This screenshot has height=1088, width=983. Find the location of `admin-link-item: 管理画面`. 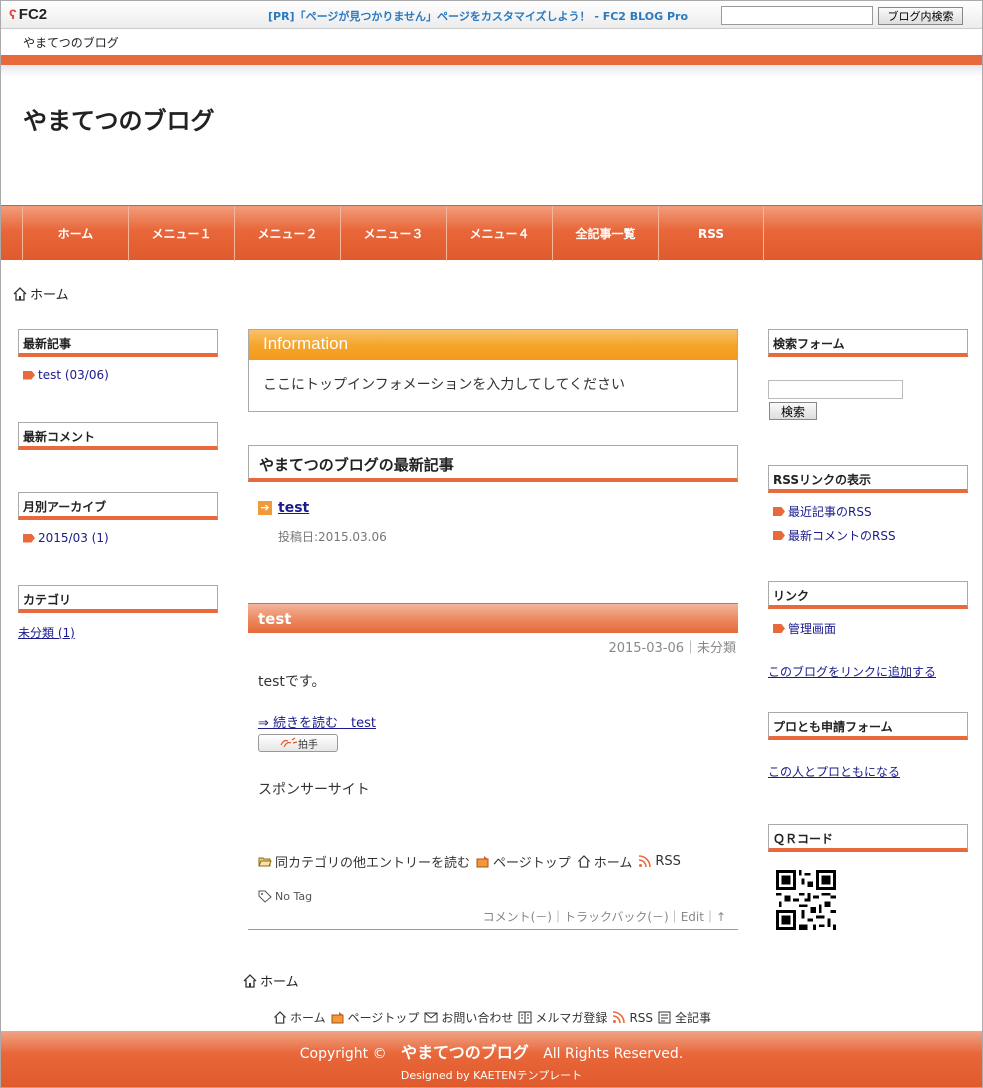

admin-link-item: 管理画面 is located at coordinates (804, 628).